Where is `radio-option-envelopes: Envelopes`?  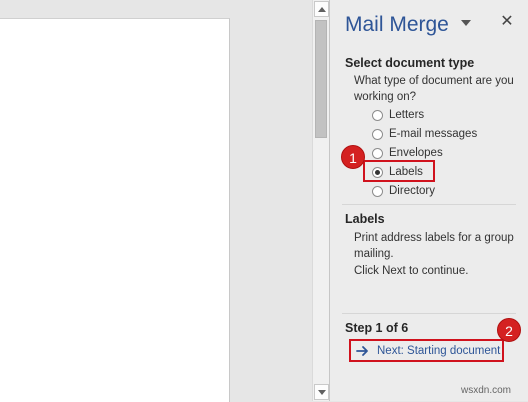 radio-option-envelopes: Envelopes is located at coordinates (407, 153).